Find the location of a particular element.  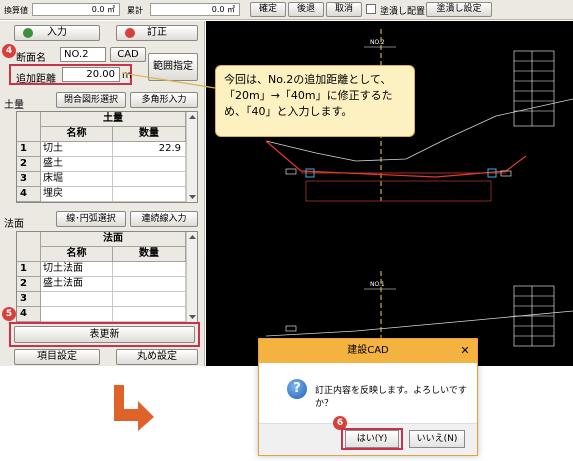

callout-line: 今回は、No.2の追加距離として、 is located at coordinates (308, 79).